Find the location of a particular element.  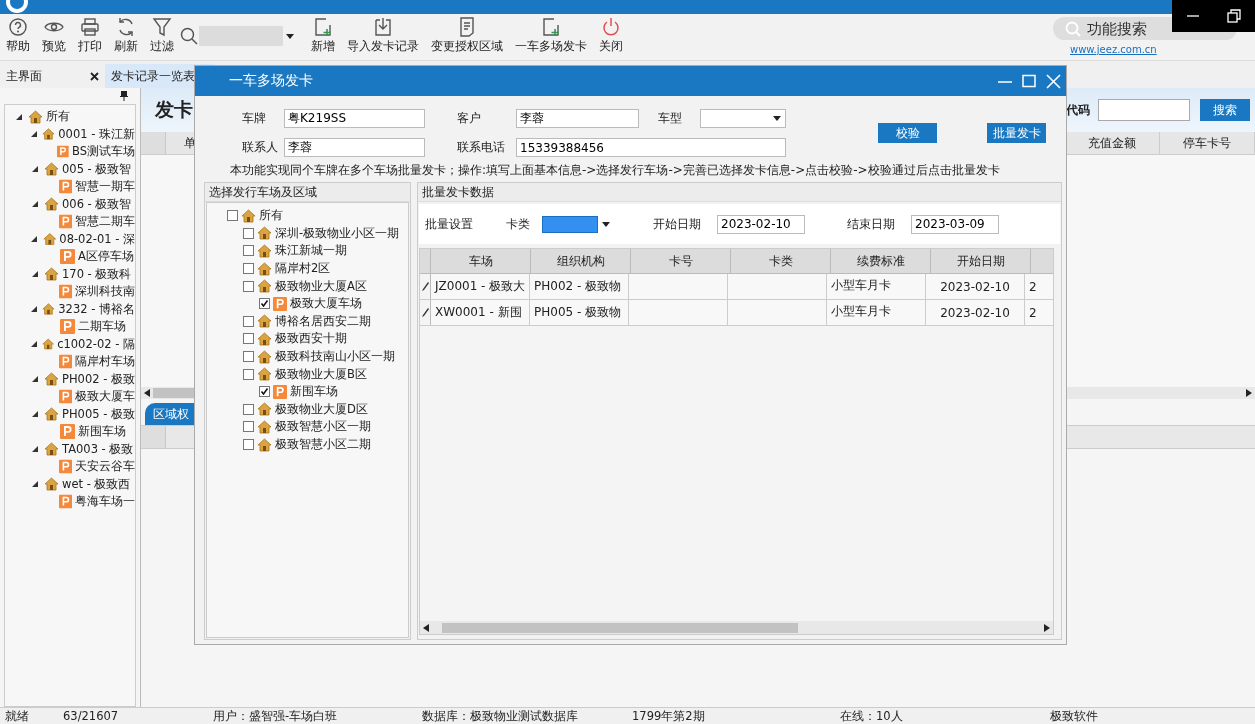

tree-item: 006 - 极致智 is located at coordinates (97, 204).